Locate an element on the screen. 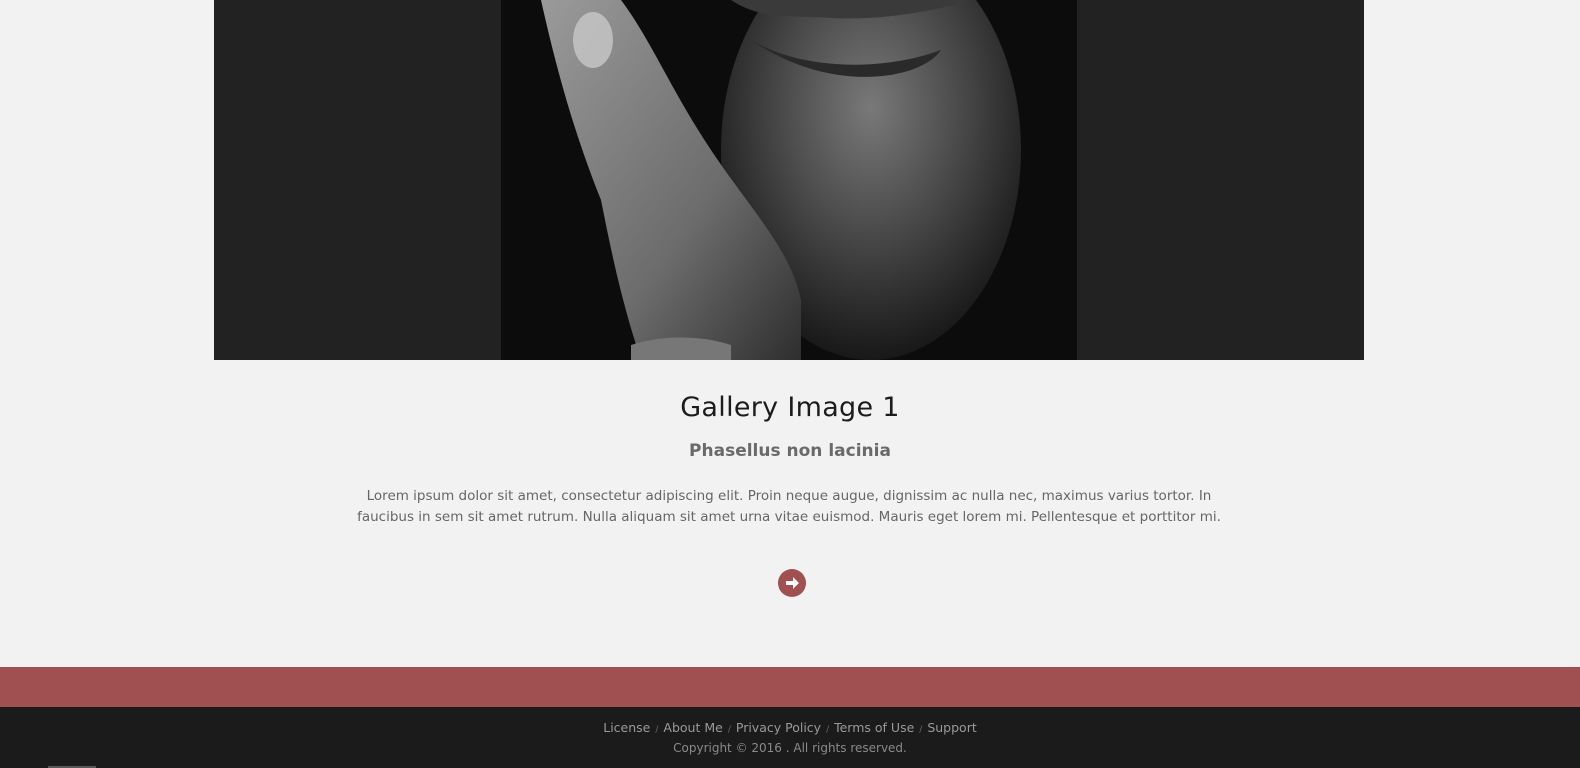 This screenshot has width=1580, height=768. footer-link-about-me: About Me is located at coordinates (692, 727).